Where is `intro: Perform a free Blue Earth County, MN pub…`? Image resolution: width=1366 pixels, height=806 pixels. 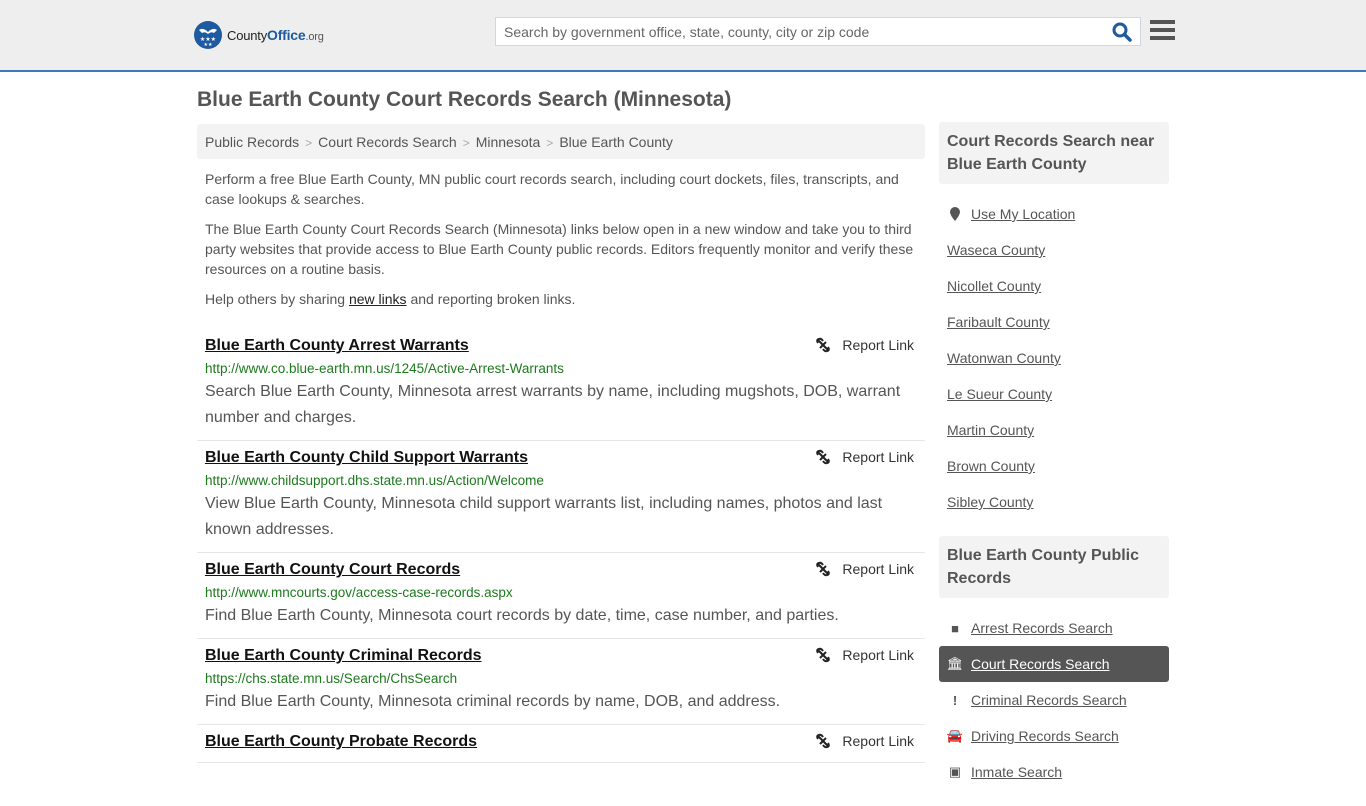
intro: Perform a free Blue Earth County, MN pub… is located at coordinates (561, 239).